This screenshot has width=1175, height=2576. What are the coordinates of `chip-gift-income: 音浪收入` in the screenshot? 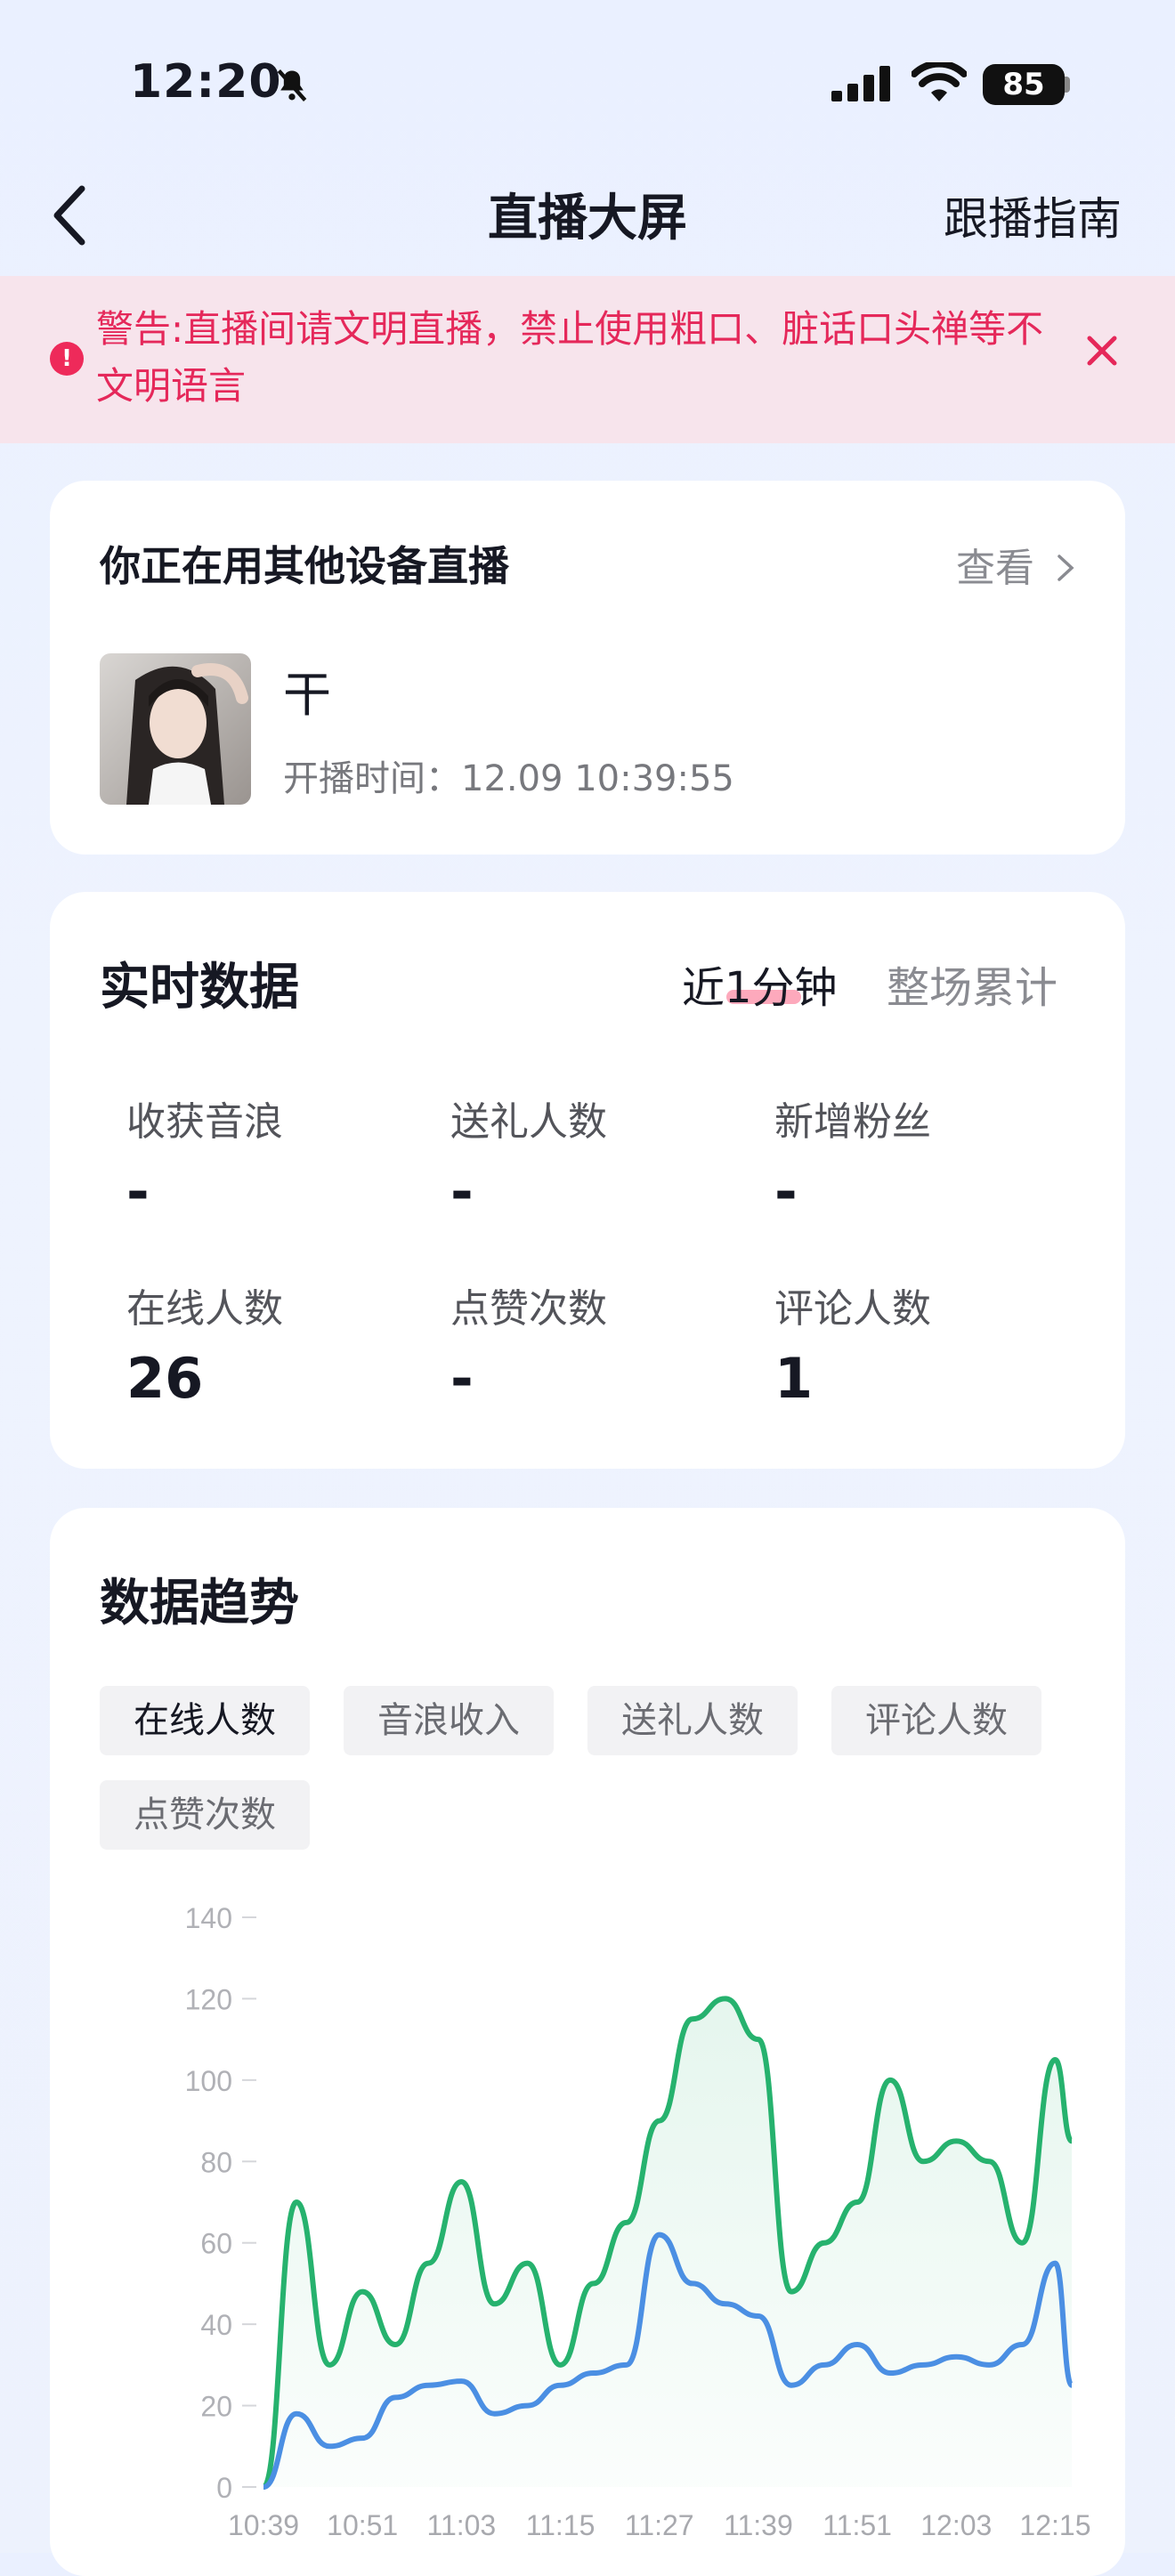 It's located at (449, 1720).